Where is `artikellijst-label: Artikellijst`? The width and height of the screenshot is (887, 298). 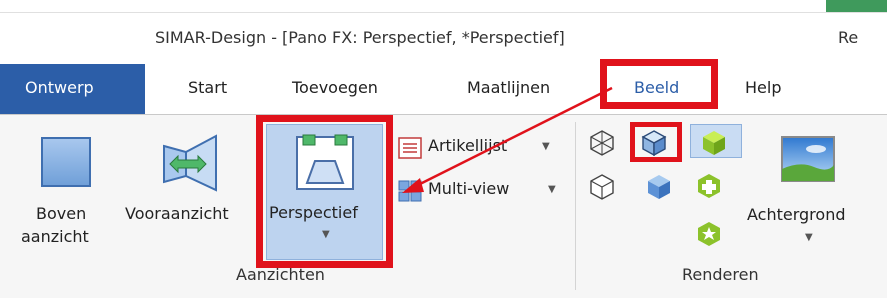
artikellijst-label: Artikellijst is located at coordinates (468, 145).